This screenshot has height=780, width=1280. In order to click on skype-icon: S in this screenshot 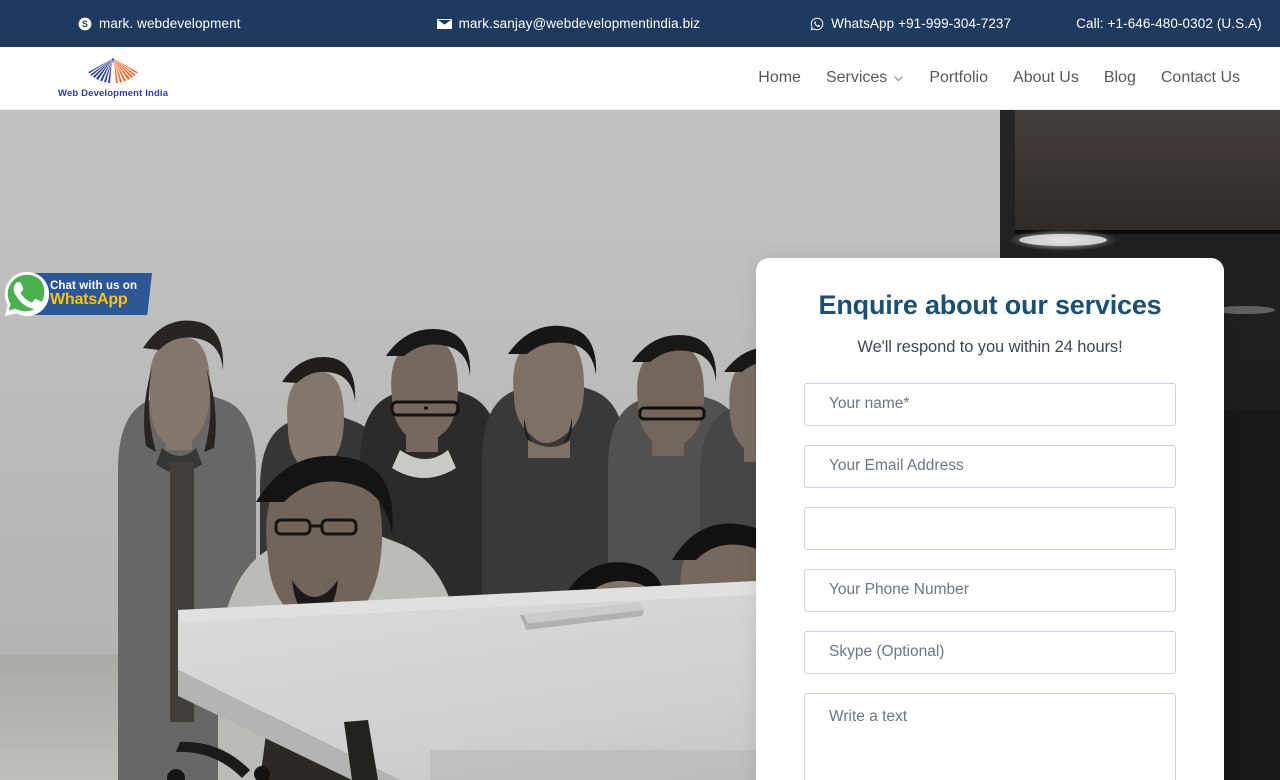, I will do `click(85, 24)`.